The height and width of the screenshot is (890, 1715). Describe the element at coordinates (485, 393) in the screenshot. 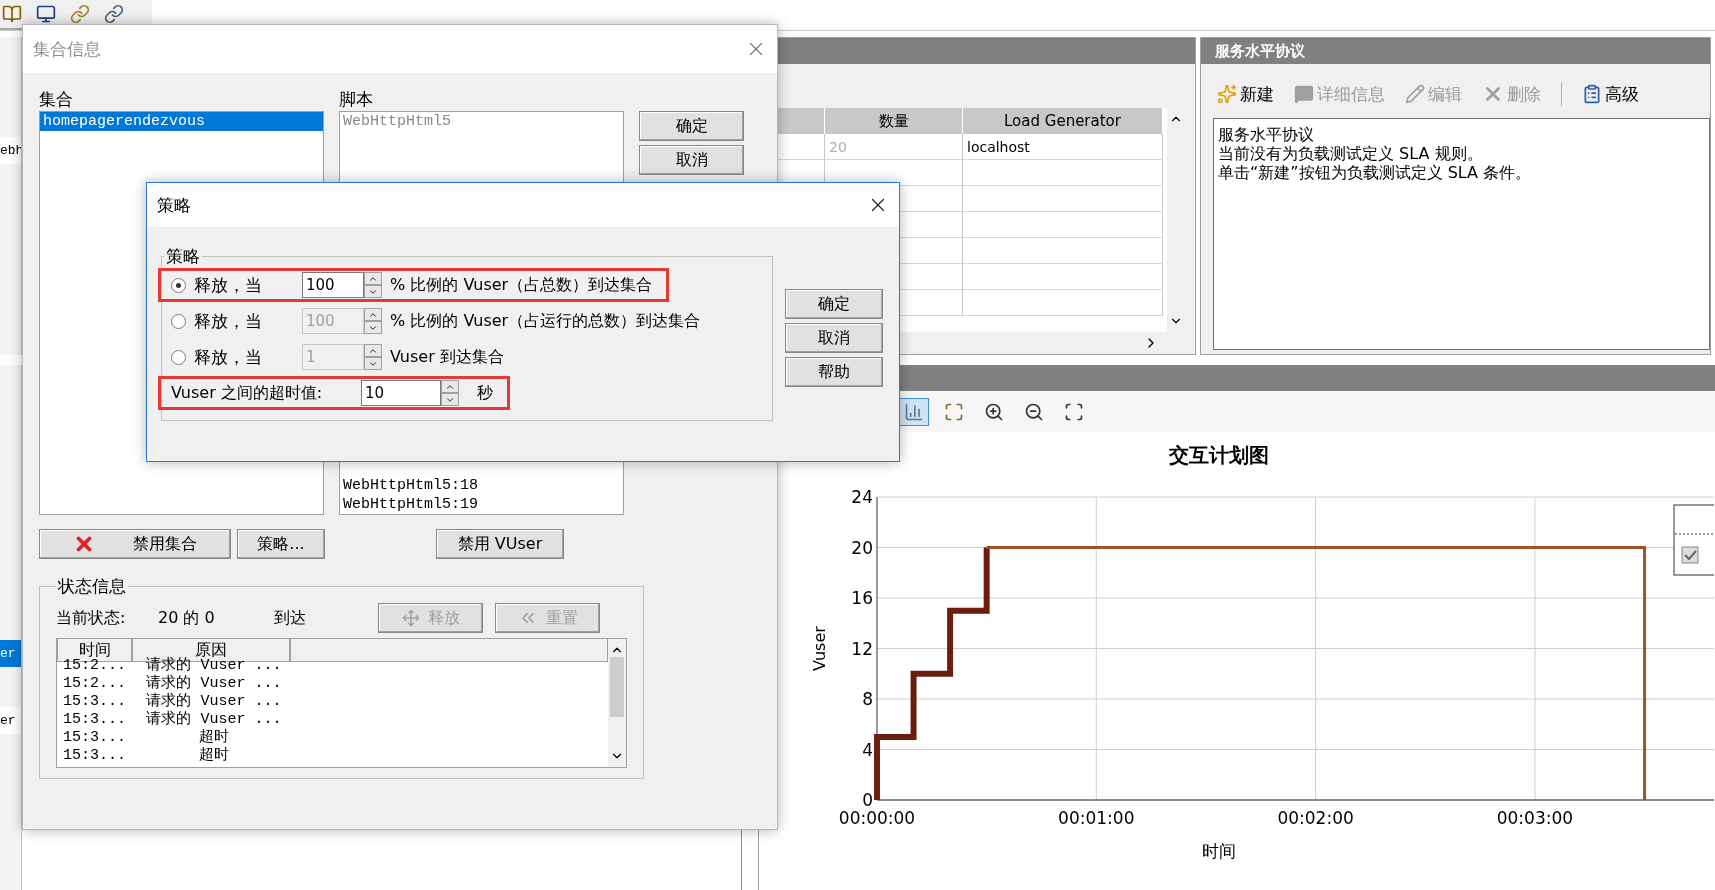

I see `unit-label: 秒` at that location.